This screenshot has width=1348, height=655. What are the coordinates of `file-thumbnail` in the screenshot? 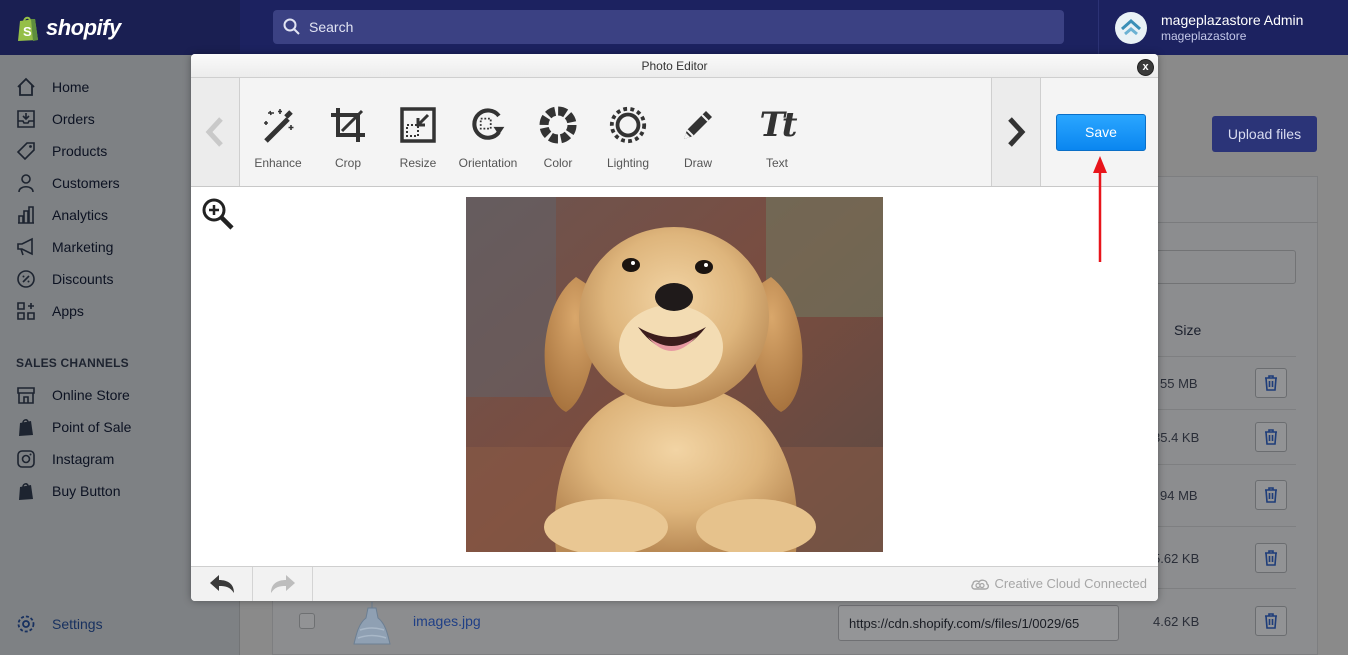 It's located at (372, 623).